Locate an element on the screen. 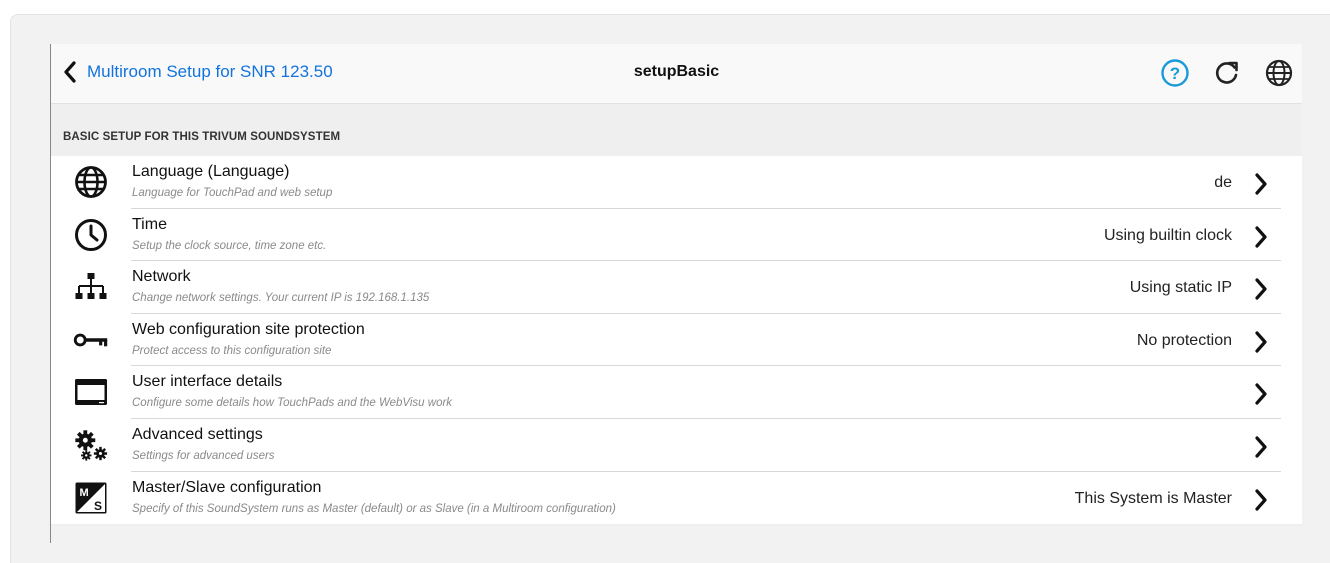  svg-text: M is located at coordinates (84, 493).